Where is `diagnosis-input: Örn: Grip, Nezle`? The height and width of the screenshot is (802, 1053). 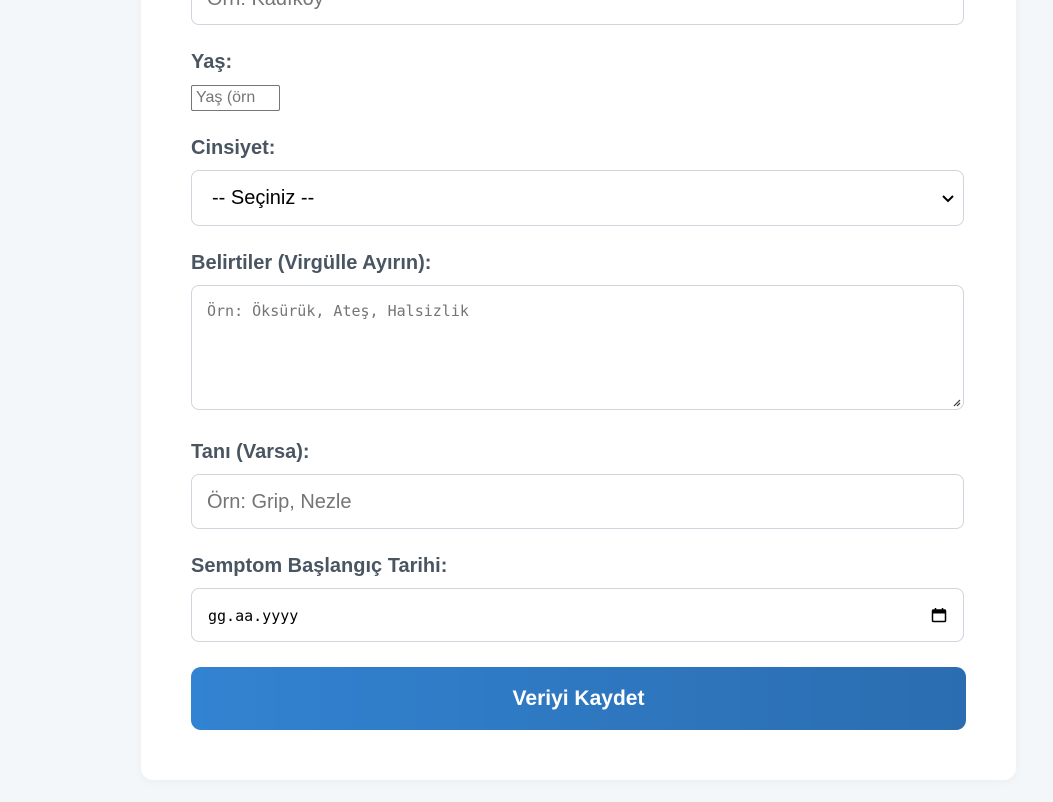 diagnosis-input: Örn: Grip, Nezle is located at coordinates (577, 501).